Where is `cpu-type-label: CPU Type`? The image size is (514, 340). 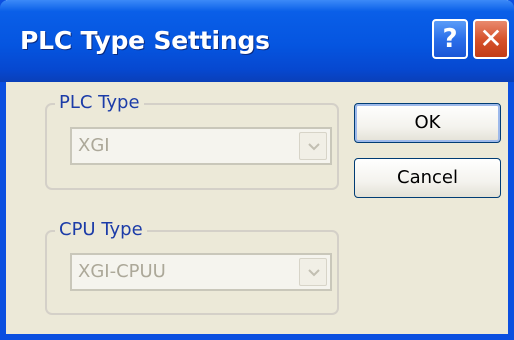 cpu-type-label: CPU Type is located at coordinates (101, 230).